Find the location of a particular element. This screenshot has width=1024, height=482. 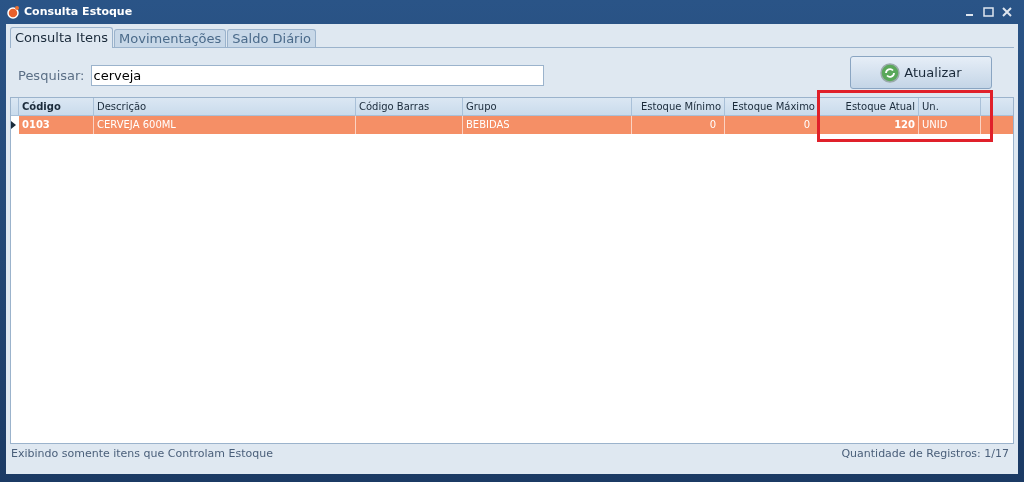

column-header: Código is located at coordinates (56, 106).